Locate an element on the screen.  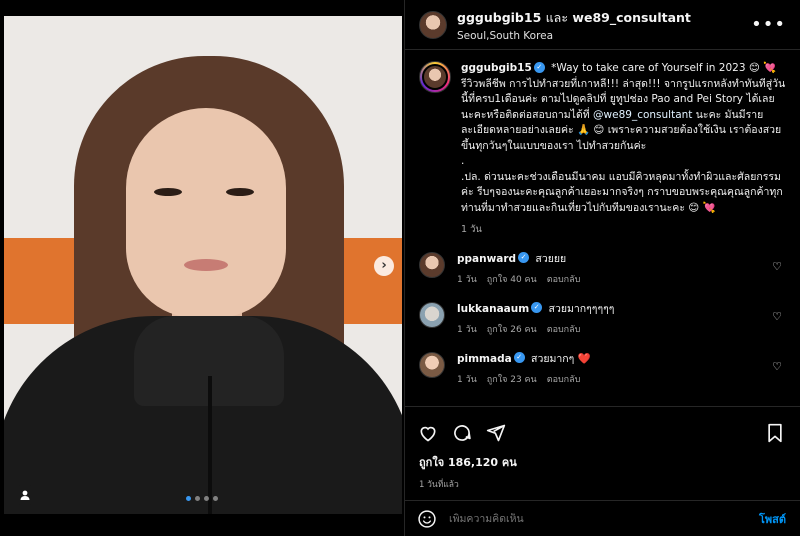
right-eye is located at coordinates (240, 192).